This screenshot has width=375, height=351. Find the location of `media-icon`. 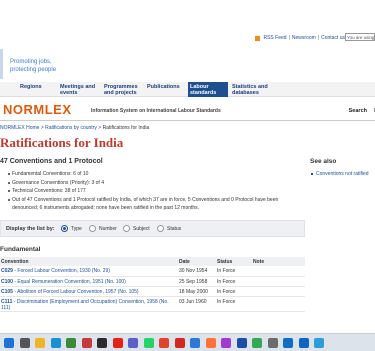

media-icon is located at coordinates (102, 343).